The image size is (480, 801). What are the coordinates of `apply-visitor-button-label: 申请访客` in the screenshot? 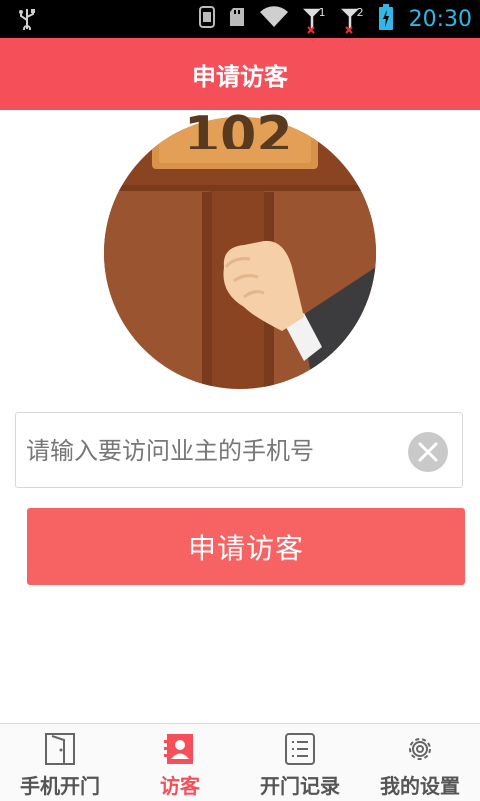 It's located at (245, 548).